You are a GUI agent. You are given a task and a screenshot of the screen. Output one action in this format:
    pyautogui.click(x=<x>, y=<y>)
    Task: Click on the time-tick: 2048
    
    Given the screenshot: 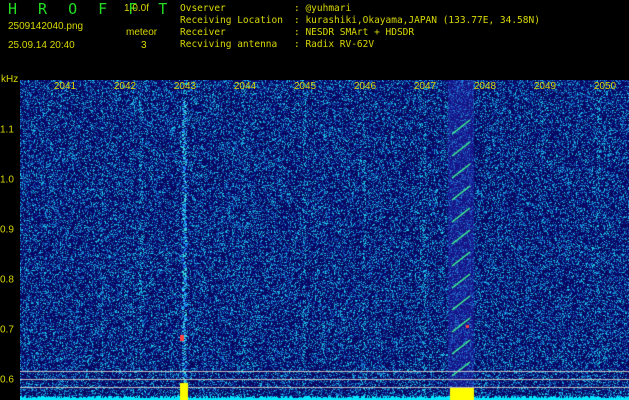 What is the action you would take?
    pyautogui.click(x=485, y=86)
    